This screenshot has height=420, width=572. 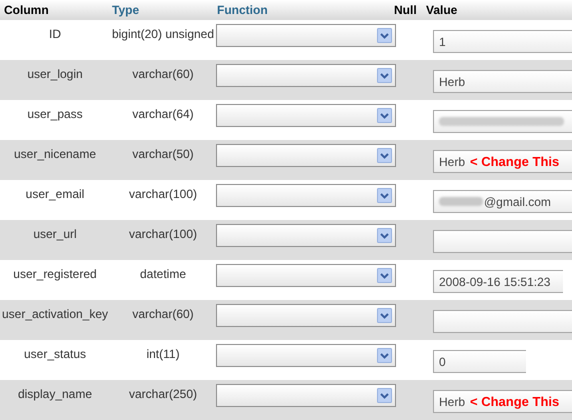 I want to click on column-type: bigint(20) unsigned, so click(x=163, y=34).